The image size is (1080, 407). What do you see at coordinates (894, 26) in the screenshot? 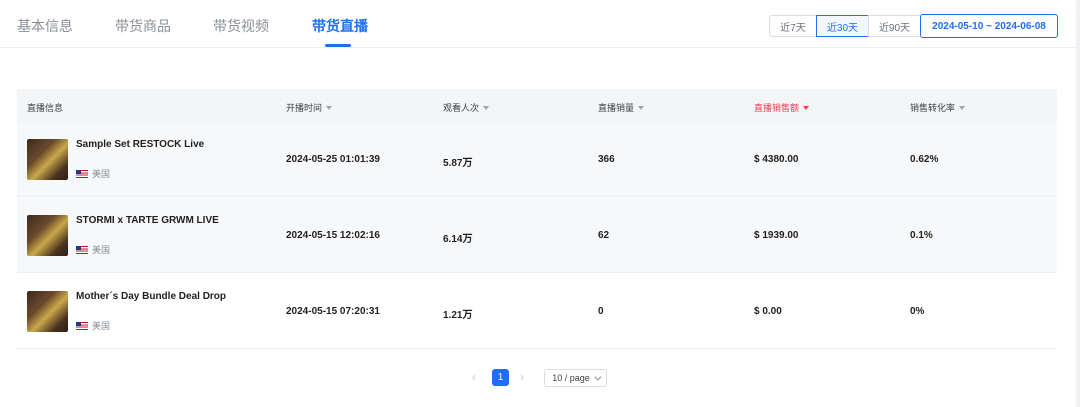
I see `range-90d-button: 近90天` at bounding box center [894, 26].